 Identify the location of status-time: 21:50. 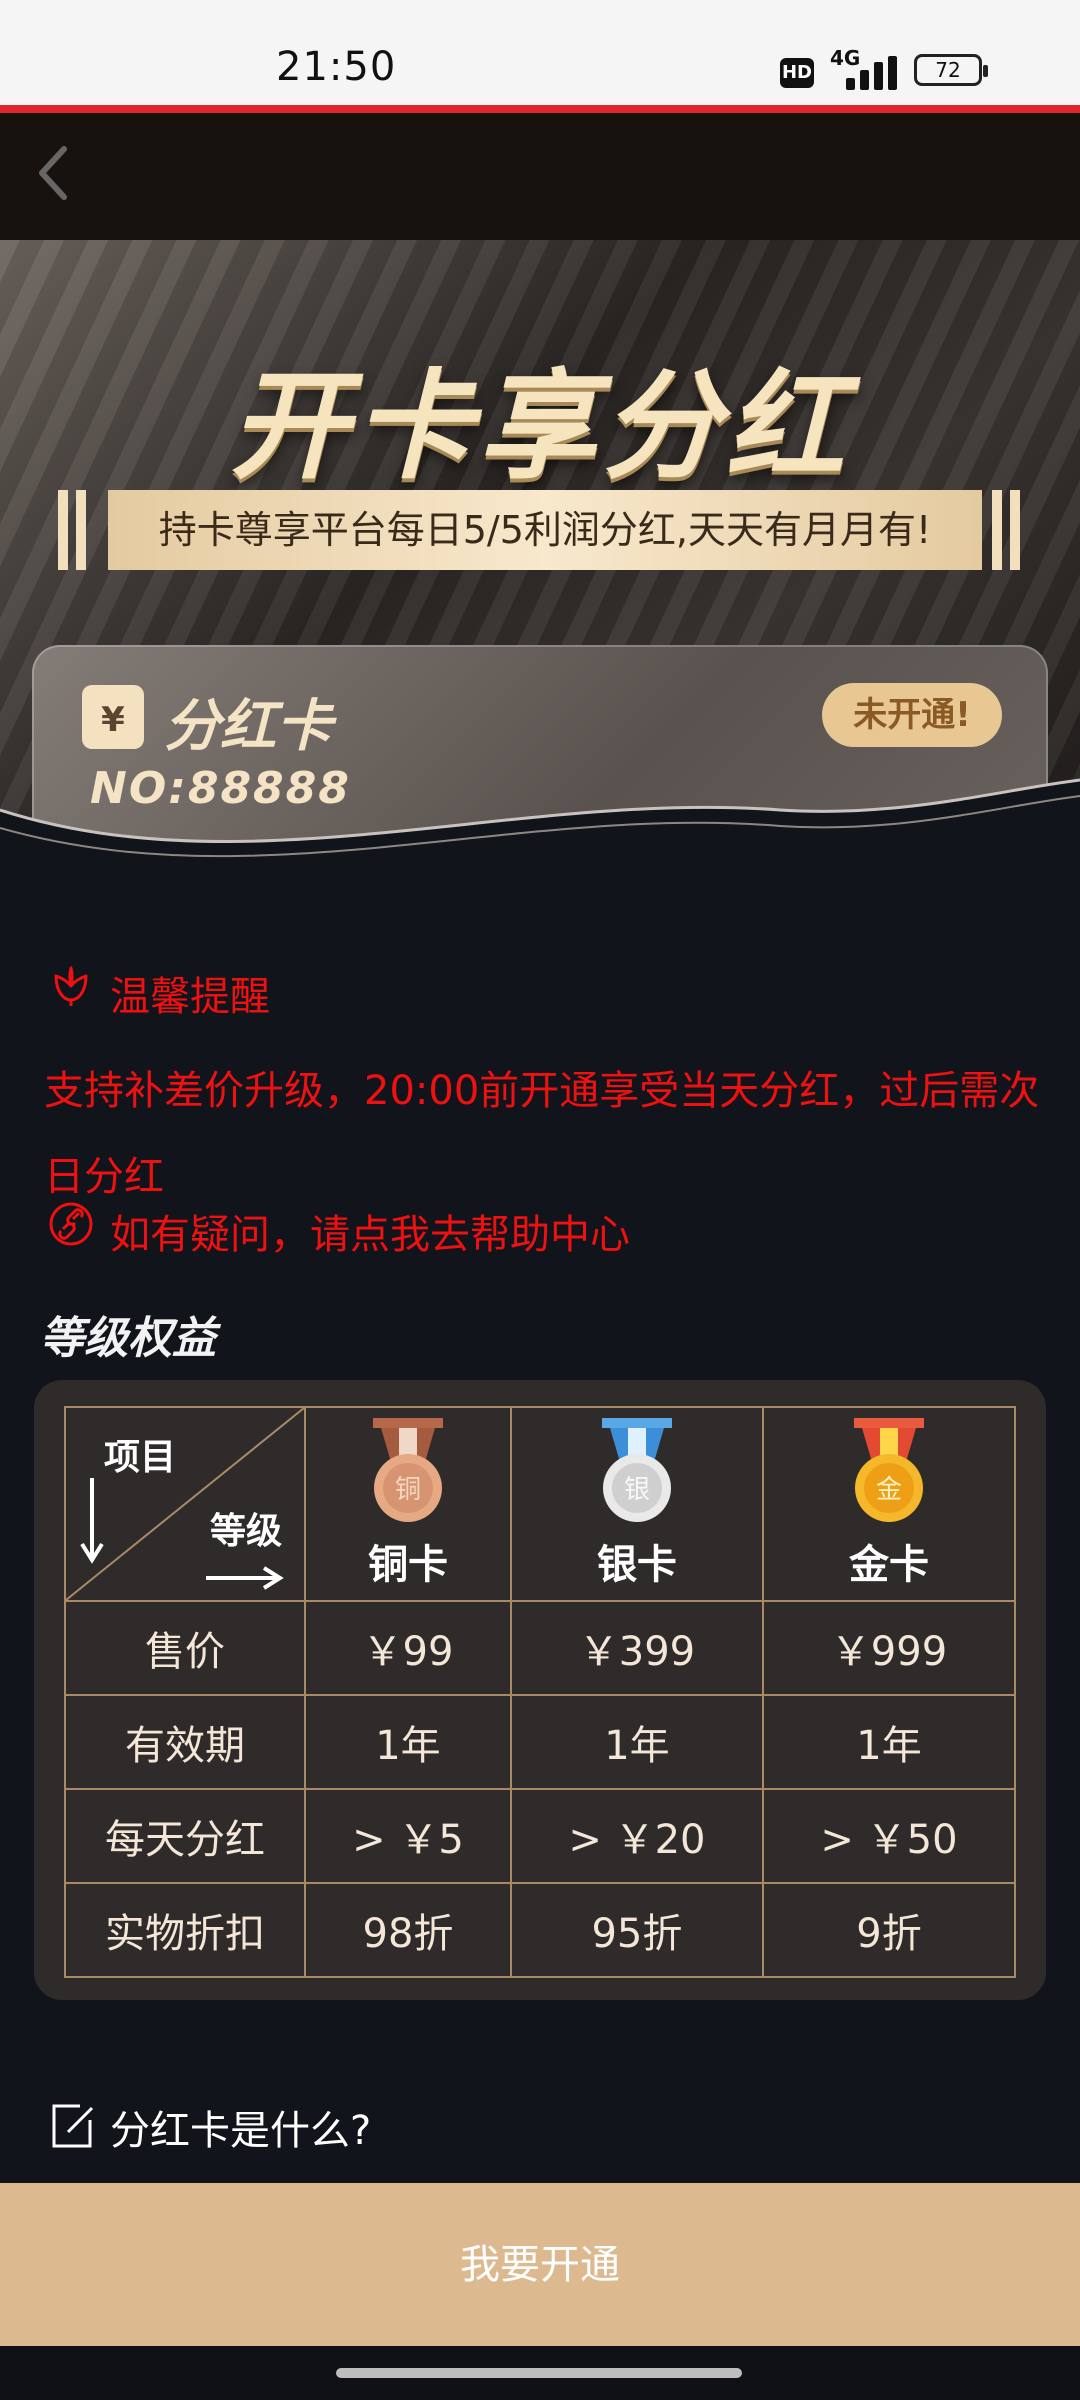
(336, 67).